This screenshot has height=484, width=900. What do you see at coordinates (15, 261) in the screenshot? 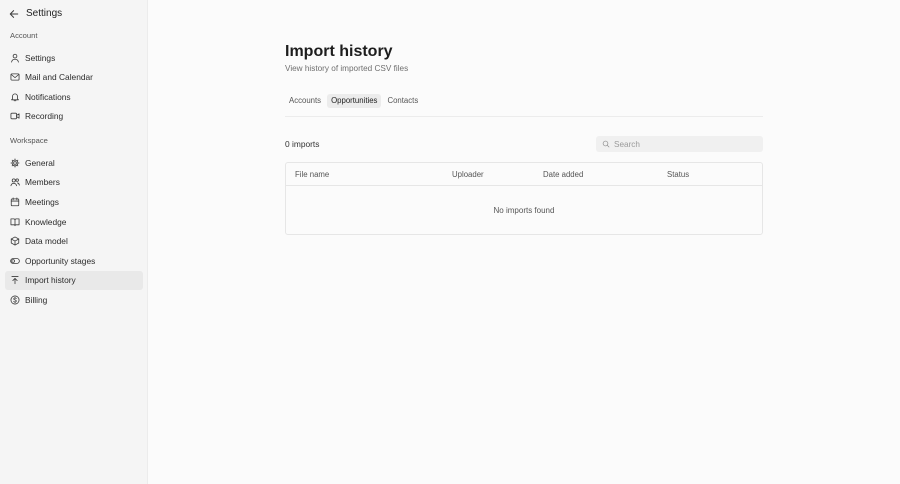
I see `toggle-icon` at bounding box center [15, 261].